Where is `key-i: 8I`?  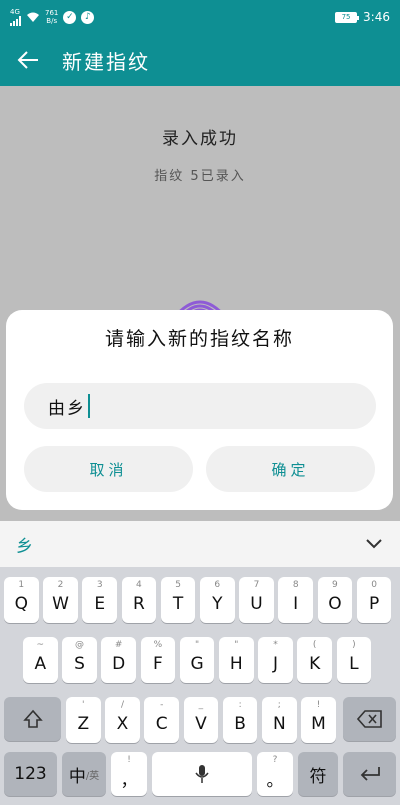 key-i: 8I is located at coordinates (295, 600).